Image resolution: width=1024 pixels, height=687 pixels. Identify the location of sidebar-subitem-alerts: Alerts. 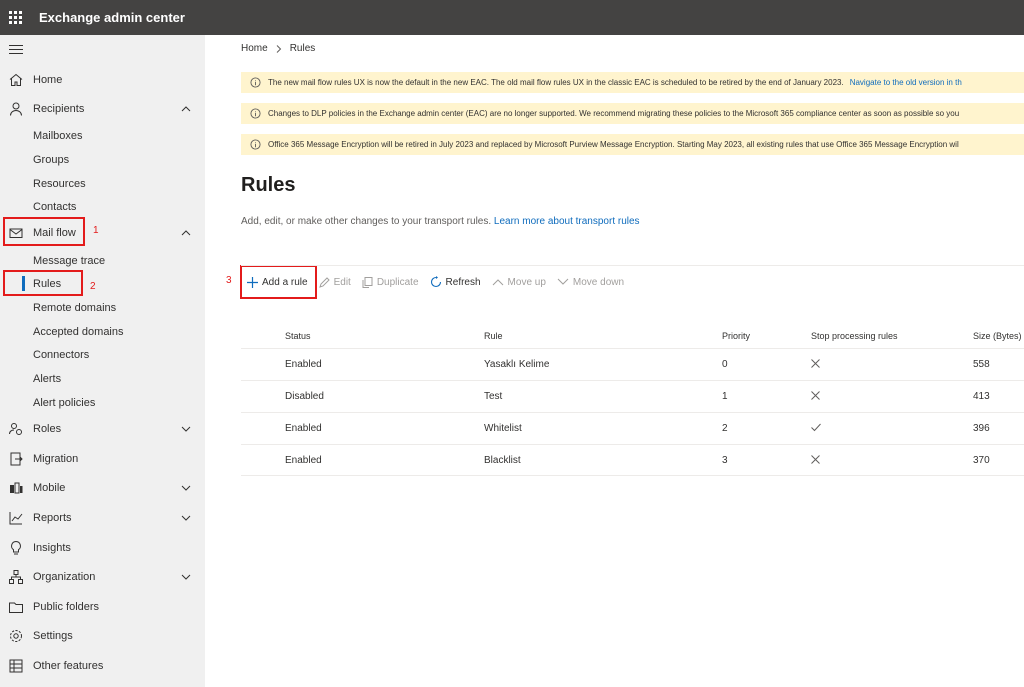
(47, 379).